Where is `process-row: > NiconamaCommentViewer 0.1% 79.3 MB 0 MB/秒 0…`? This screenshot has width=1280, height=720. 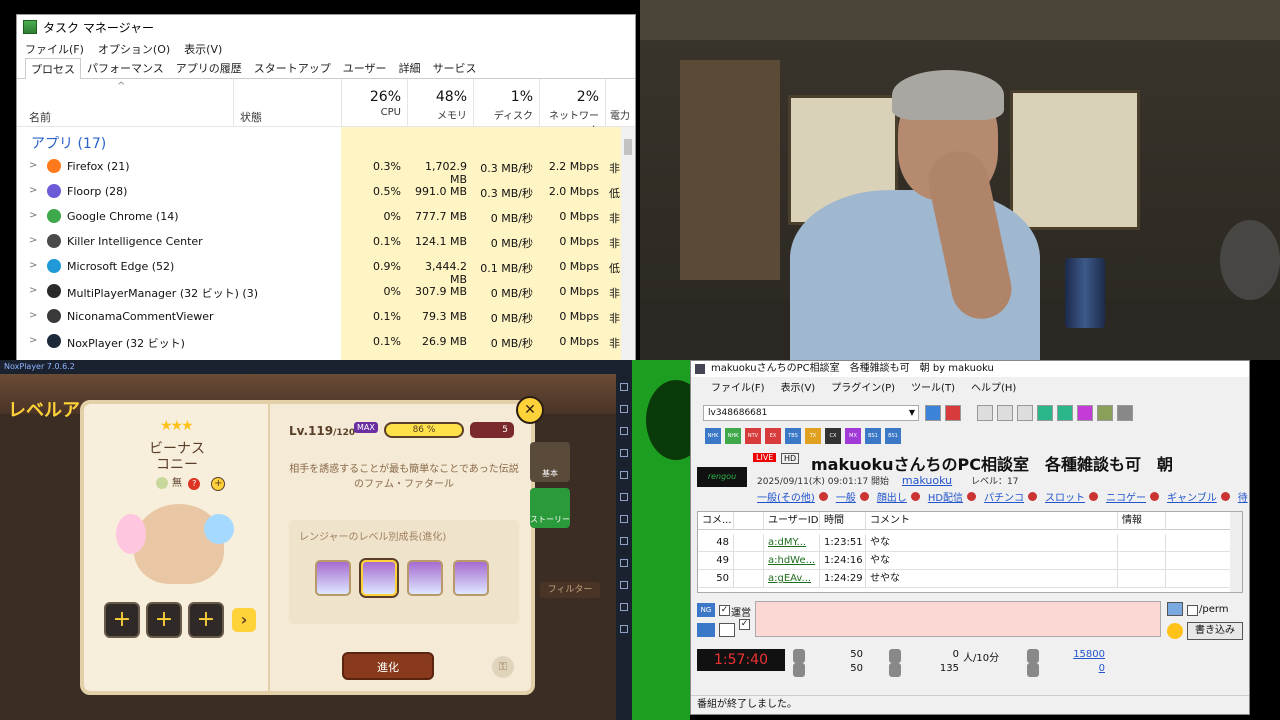
process-row: > NiconamaCommentViewer 0.1% 79.3 MB 0 MB/秒 0… is located at coordinates (319, 316).